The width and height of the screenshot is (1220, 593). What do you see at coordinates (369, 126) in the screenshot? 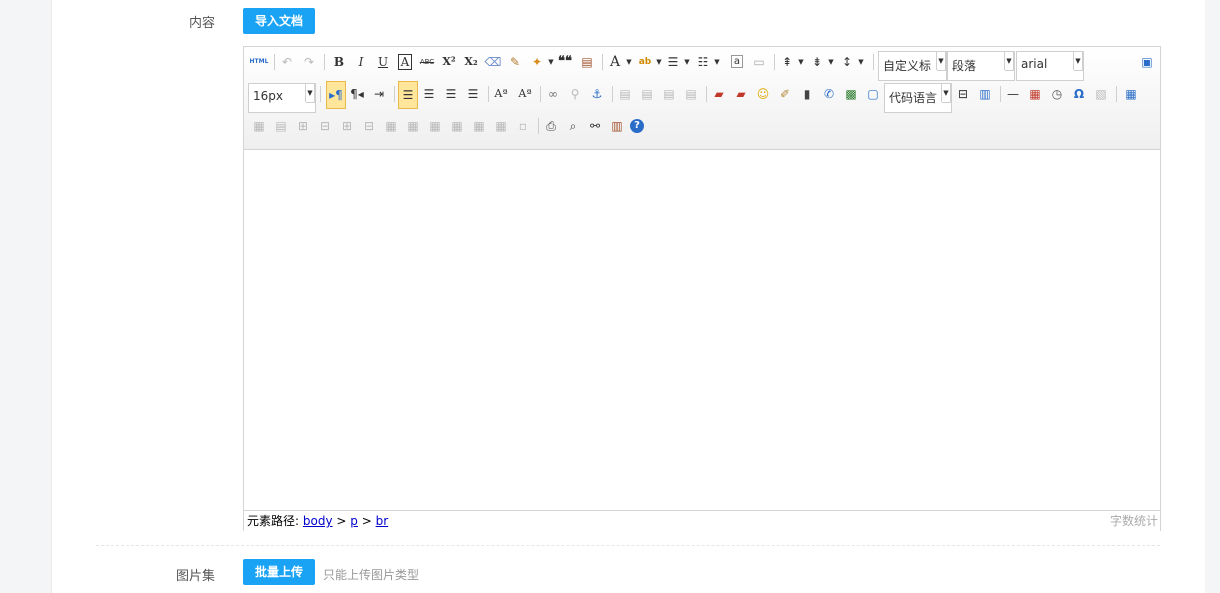
I see `delete-col-icon: ⊟` at bounding box center [369, 126].